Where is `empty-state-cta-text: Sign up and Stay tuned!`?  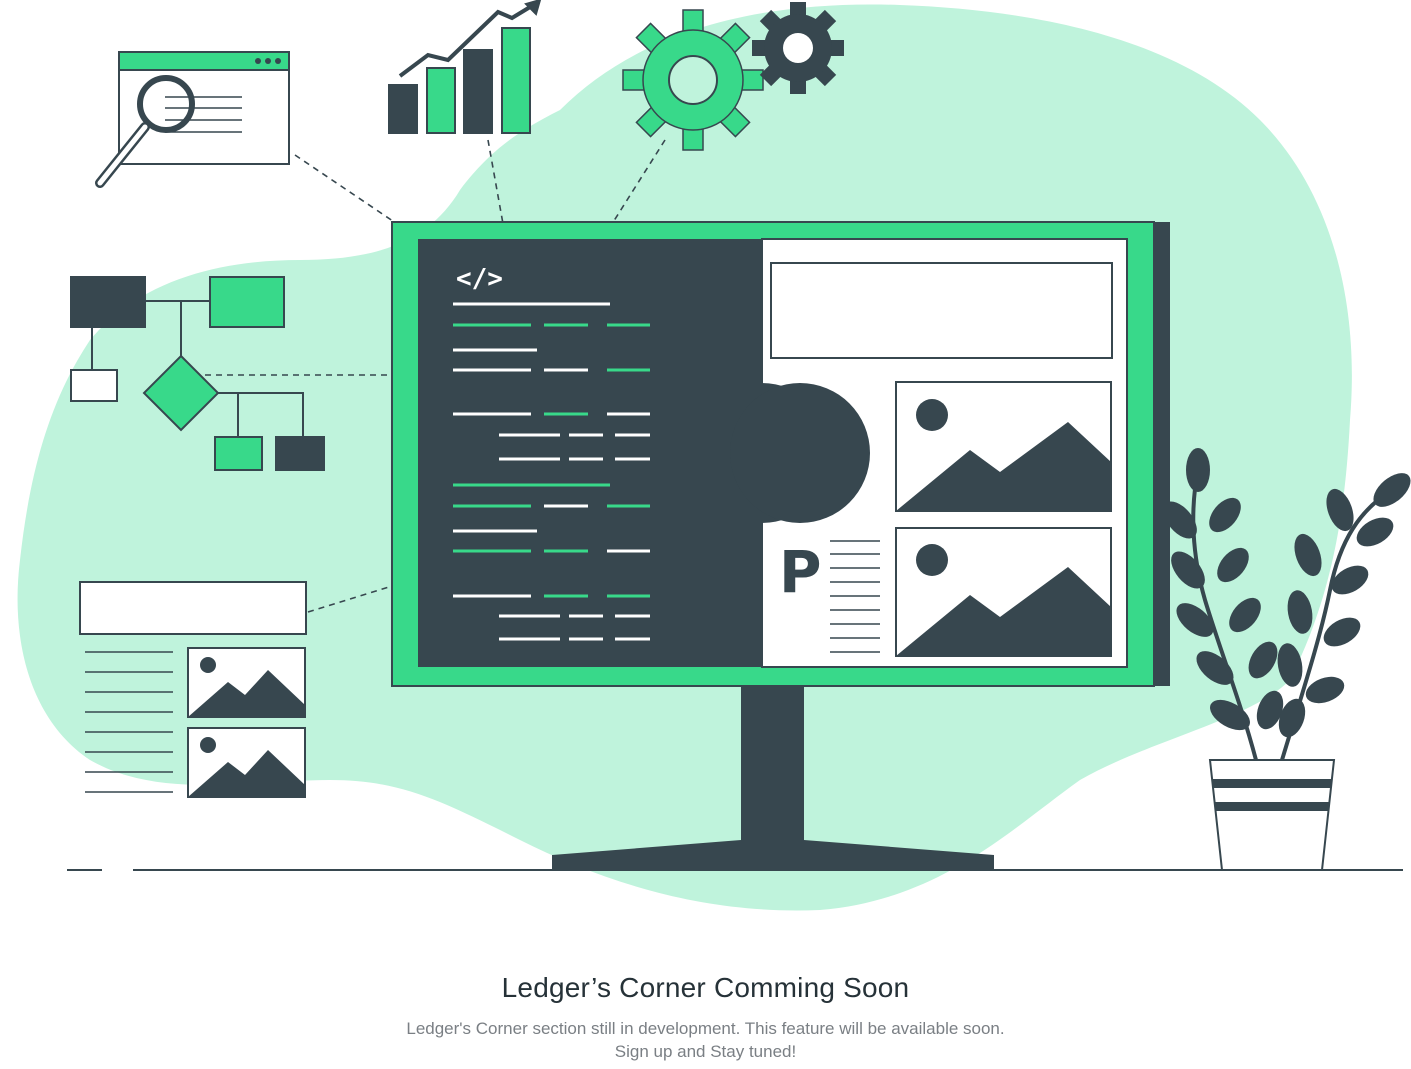
empty-state-cta-text: Sign up and Stay tuned! is located at coordinates (705, 1051).